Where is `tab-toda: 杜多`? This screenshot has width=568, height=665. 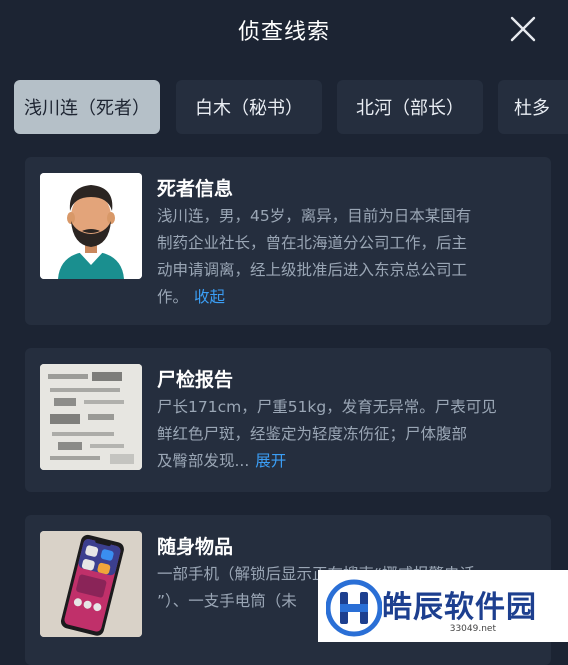
tab-toda: 杜多 is located at coordinates (533, 107).